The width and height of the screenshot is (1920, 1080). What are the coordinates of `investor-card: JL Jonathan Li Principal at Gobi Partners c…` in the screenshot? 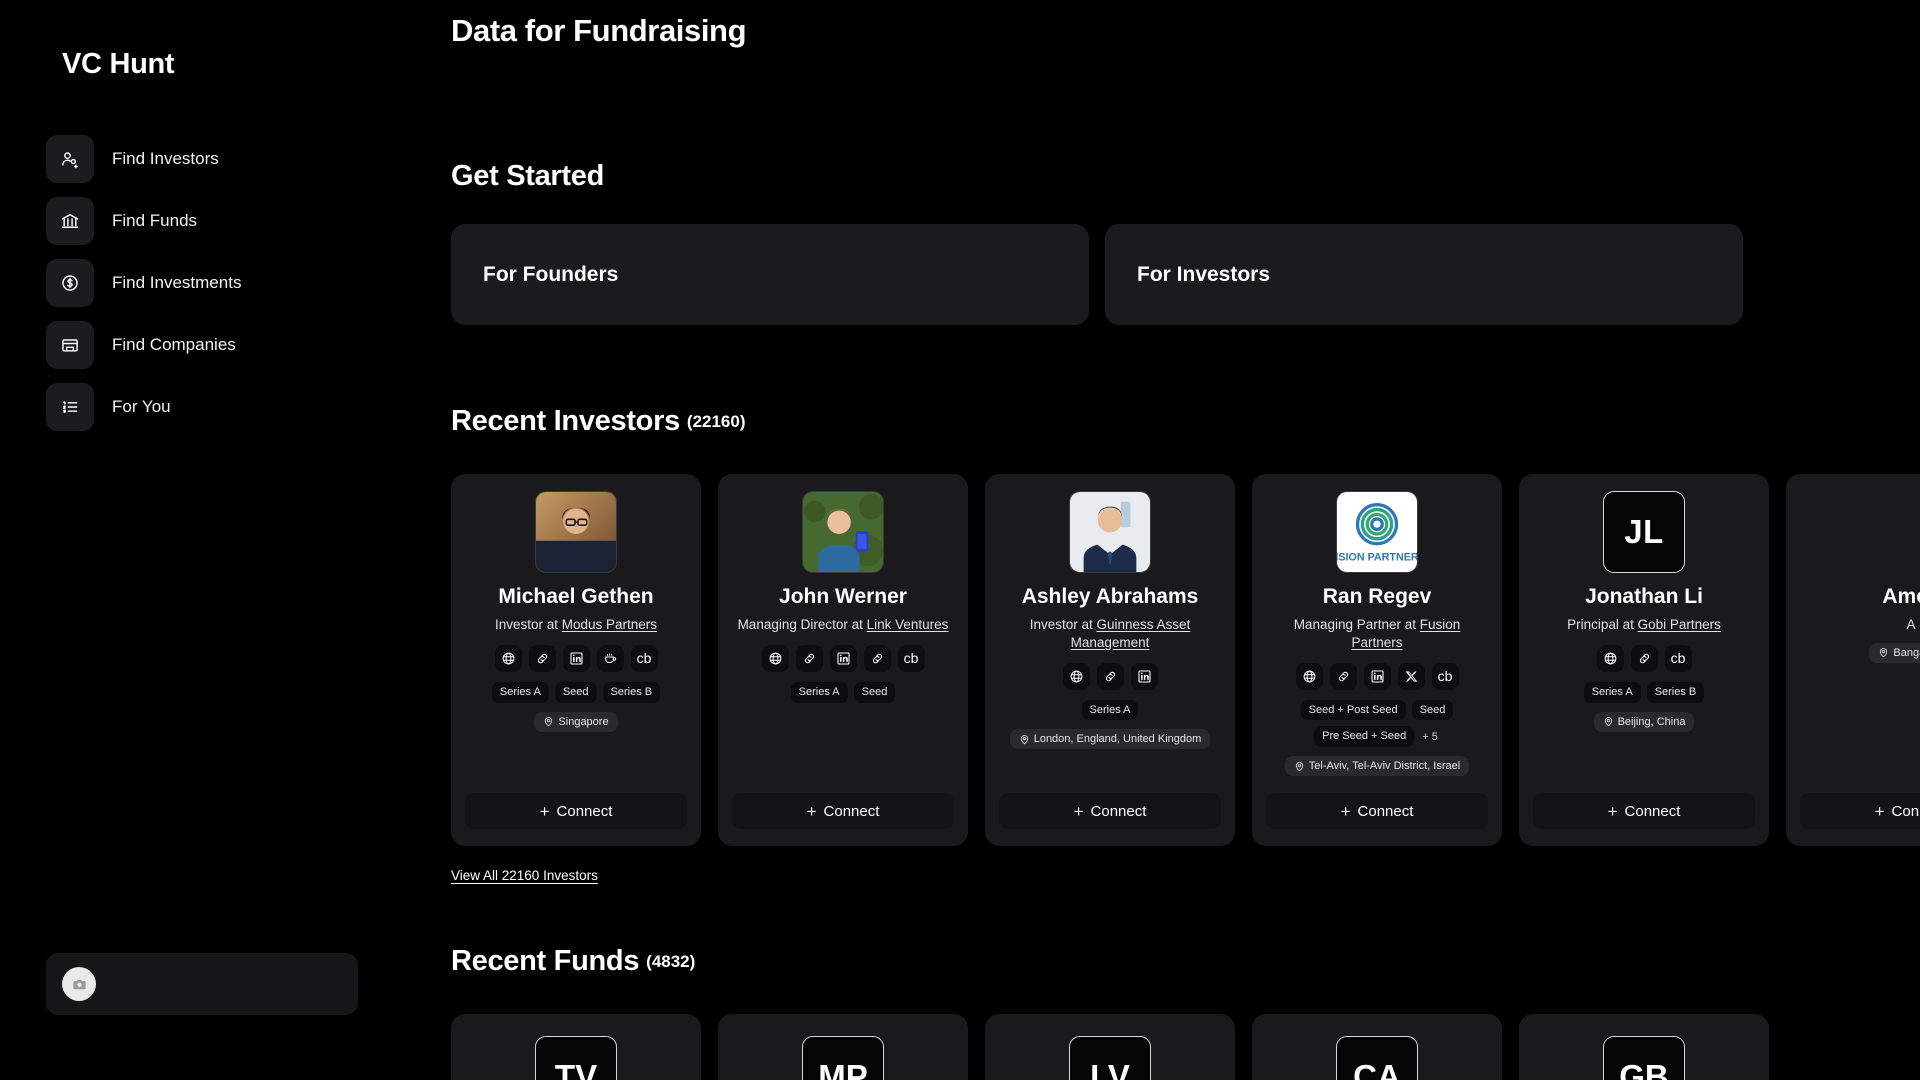 It's located at (1644, 660).